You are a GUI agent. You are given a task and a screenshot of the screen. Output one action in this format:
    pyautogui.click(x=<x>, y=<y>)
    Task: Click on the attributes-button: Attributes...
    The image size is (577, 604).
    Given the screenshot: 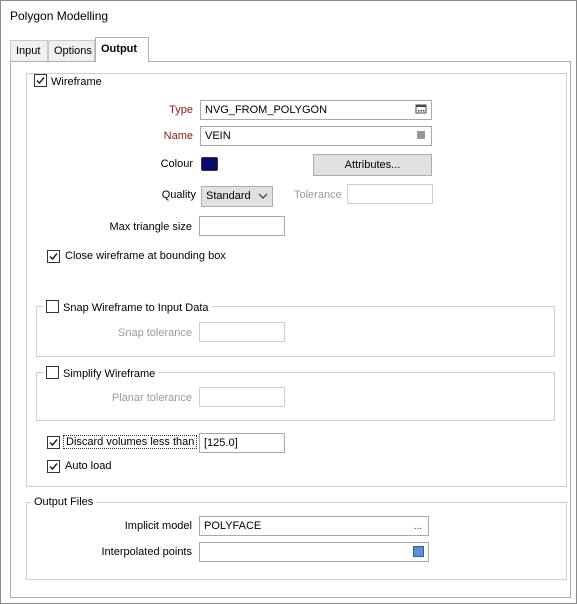 What is the action you would take?
    pyautogui.click(x=372, y=165)
    